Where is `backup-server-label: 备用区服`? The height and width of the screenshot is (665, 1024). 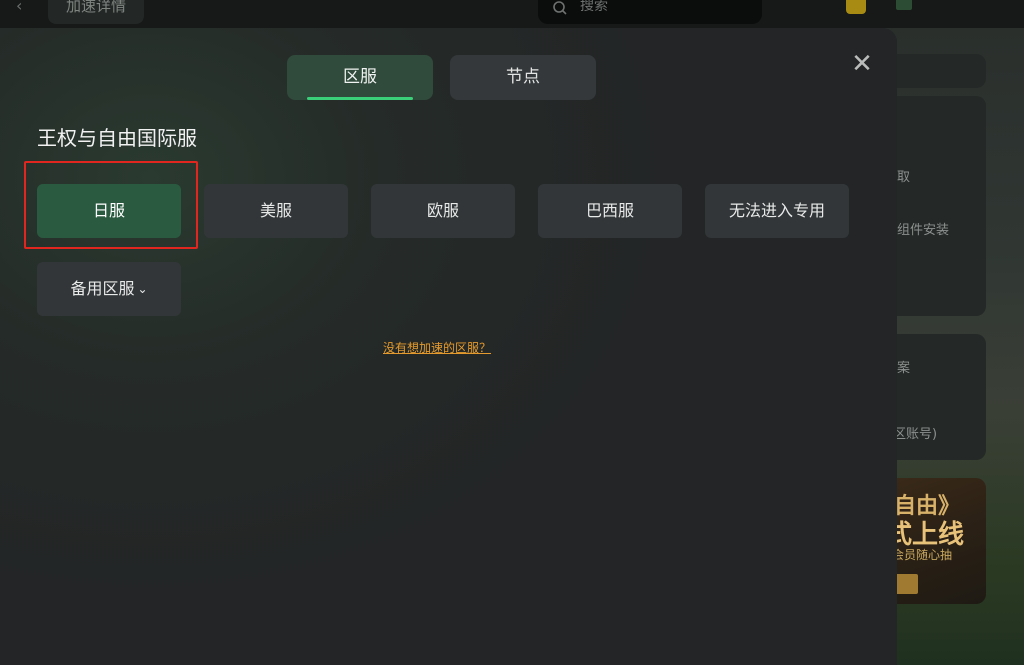
backup-server-label: 备用区服 is located at coordinates (102, 288).